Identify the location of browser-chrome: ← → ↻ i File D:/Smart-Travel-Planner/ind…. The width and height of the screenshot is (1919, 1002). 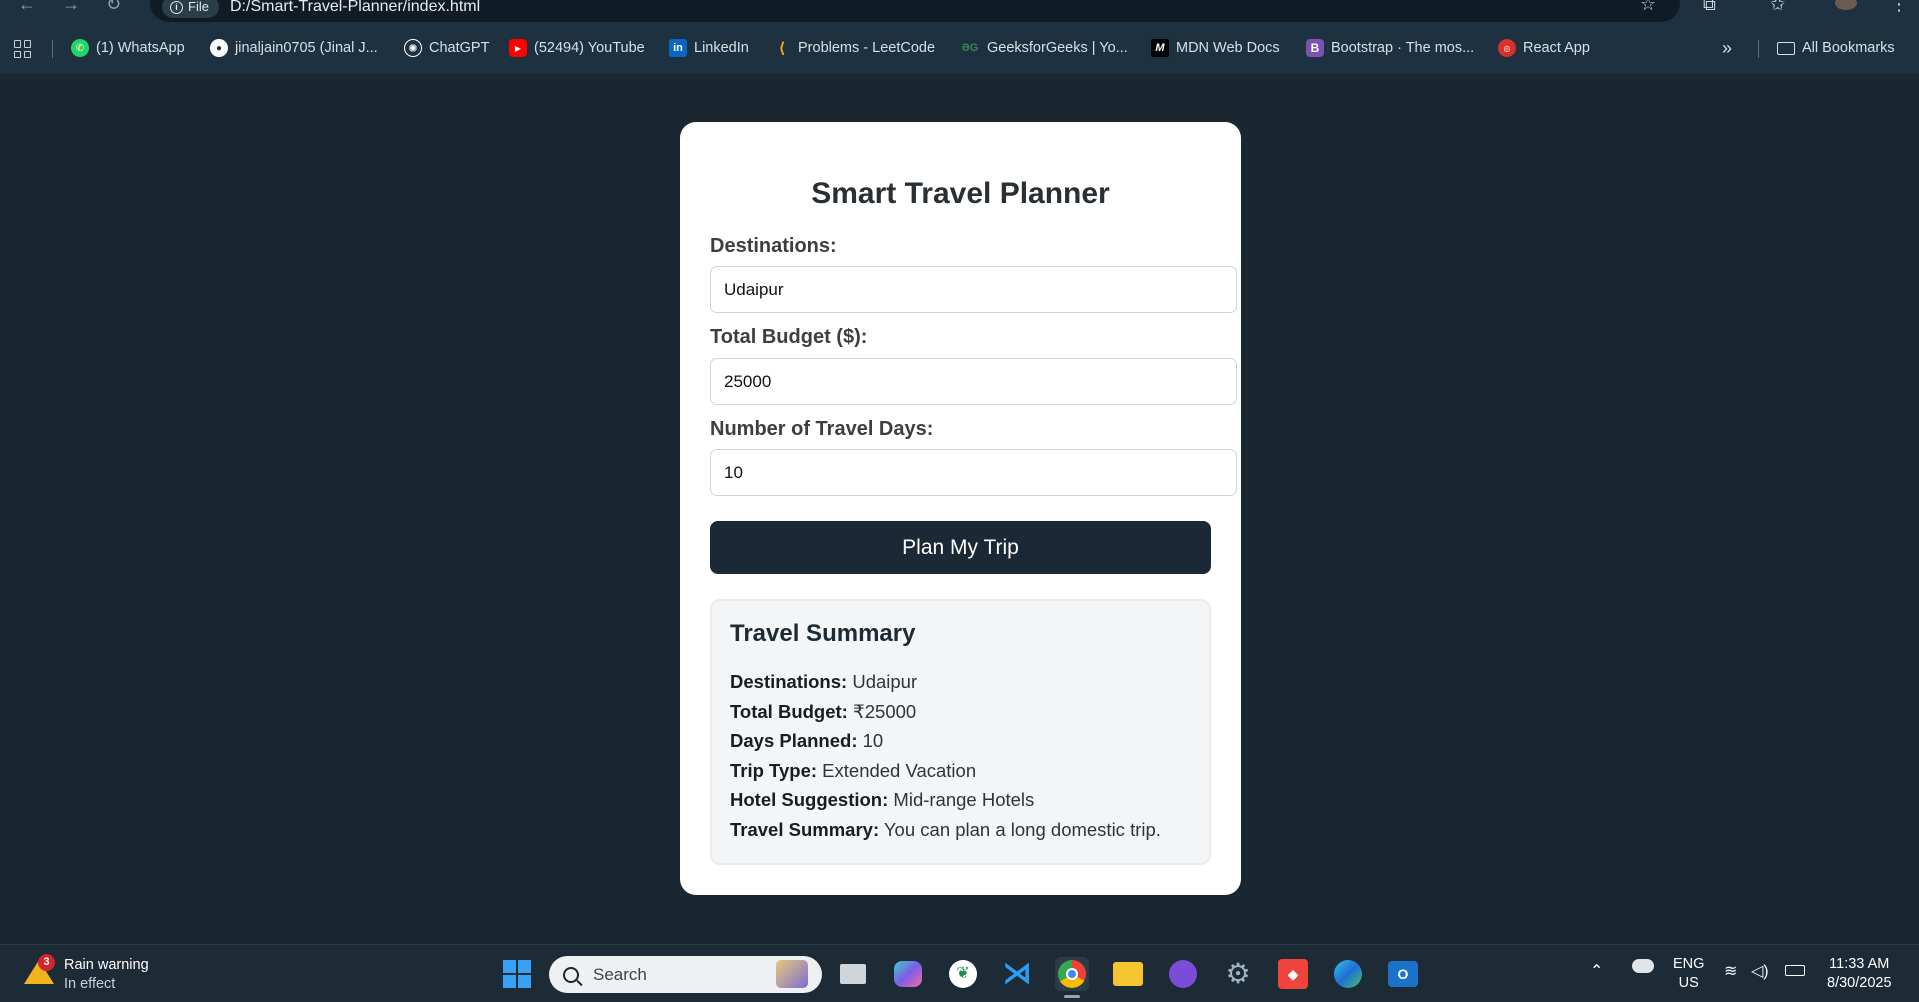
(959, 37).